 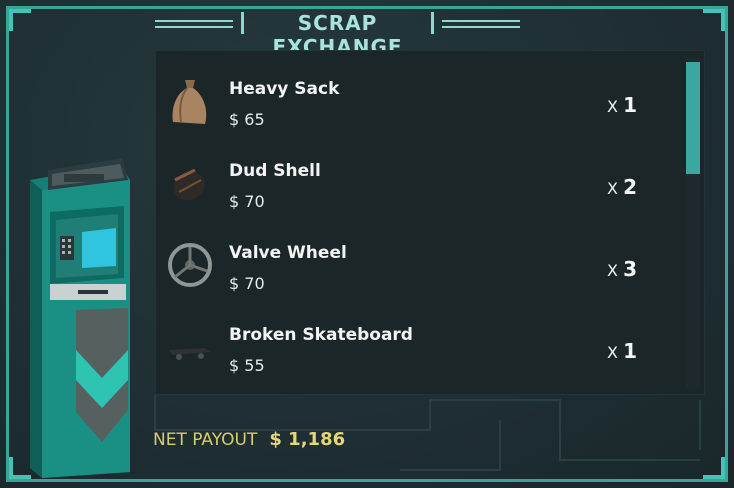 I want to click on item-name: Broken Skateboard, so click(x=321, y=335).